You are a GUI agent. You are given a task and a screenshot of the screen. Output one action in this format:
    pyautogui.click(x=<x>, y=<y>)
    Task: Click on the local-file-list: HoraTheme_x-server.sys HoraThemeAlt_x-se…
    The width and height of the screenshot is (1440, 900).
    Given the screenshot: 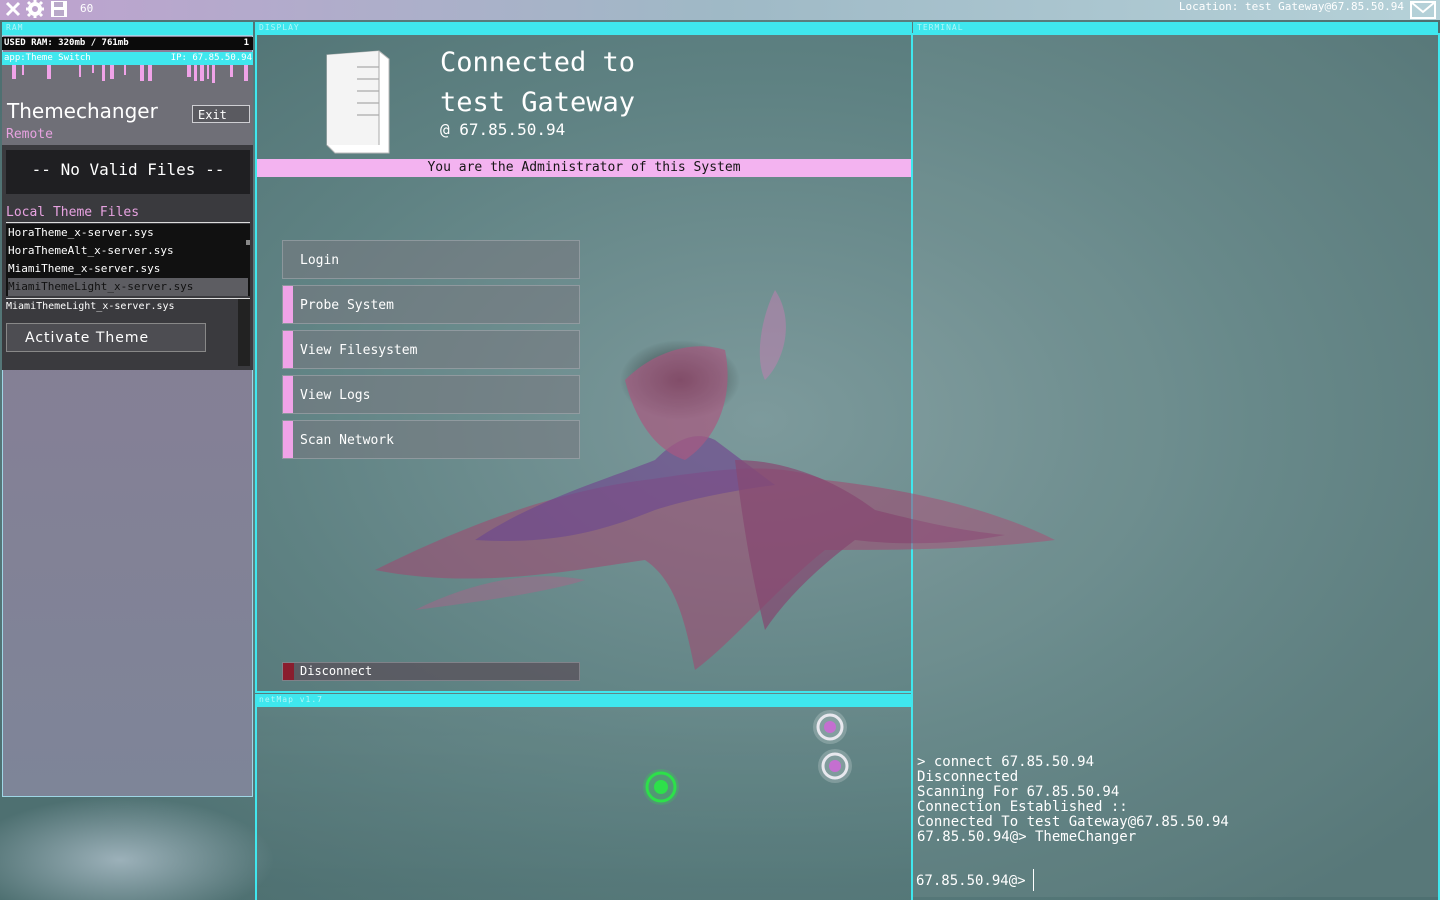 What is the action you would take?
    pyautogui.click(x=128, y=260)
    